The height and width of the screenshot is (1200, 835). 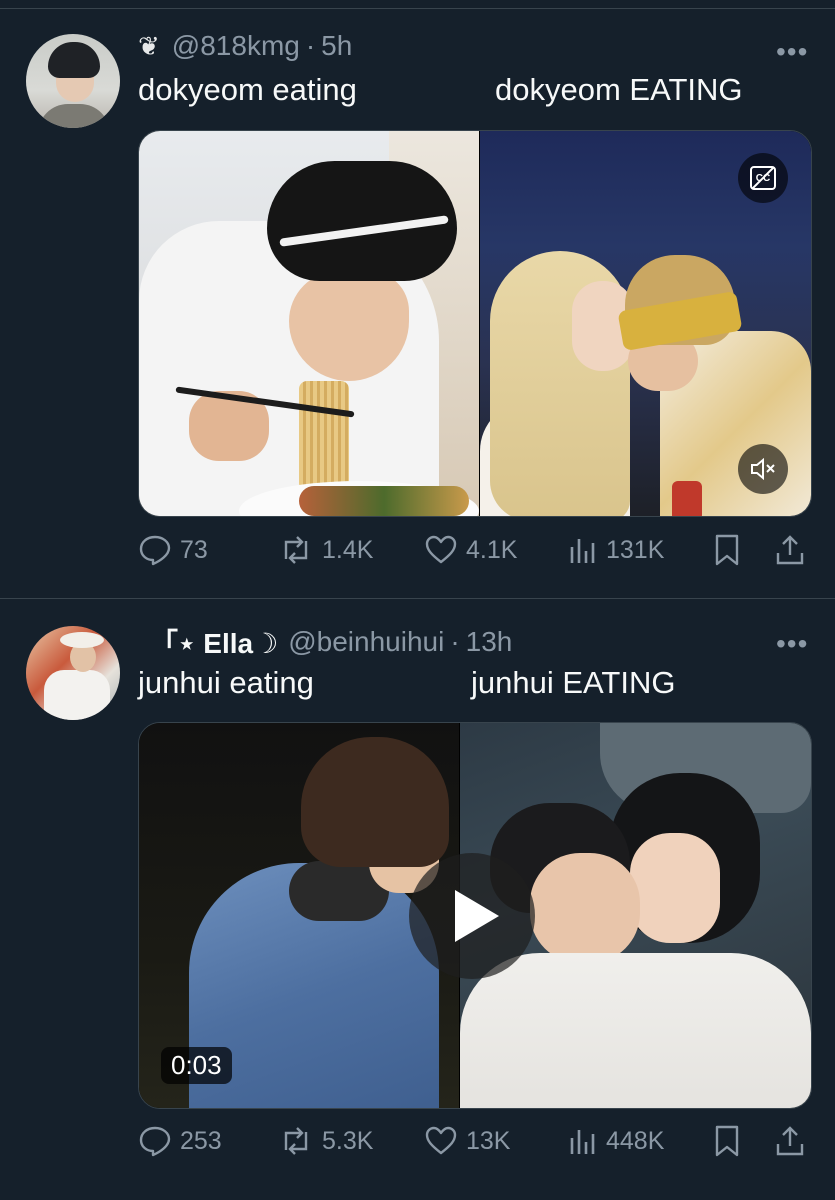 I want to click on views-button: 131K, so click(x=616, y=550).